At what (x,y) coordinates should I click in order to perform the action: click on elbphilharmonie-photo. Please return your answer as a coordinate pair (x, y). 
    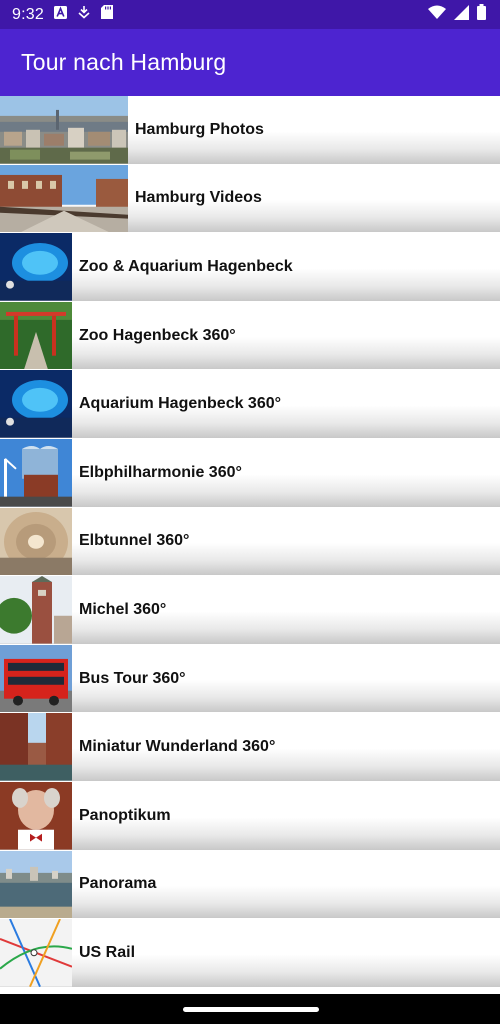
    Looking at the image, I should click on (36, 472).